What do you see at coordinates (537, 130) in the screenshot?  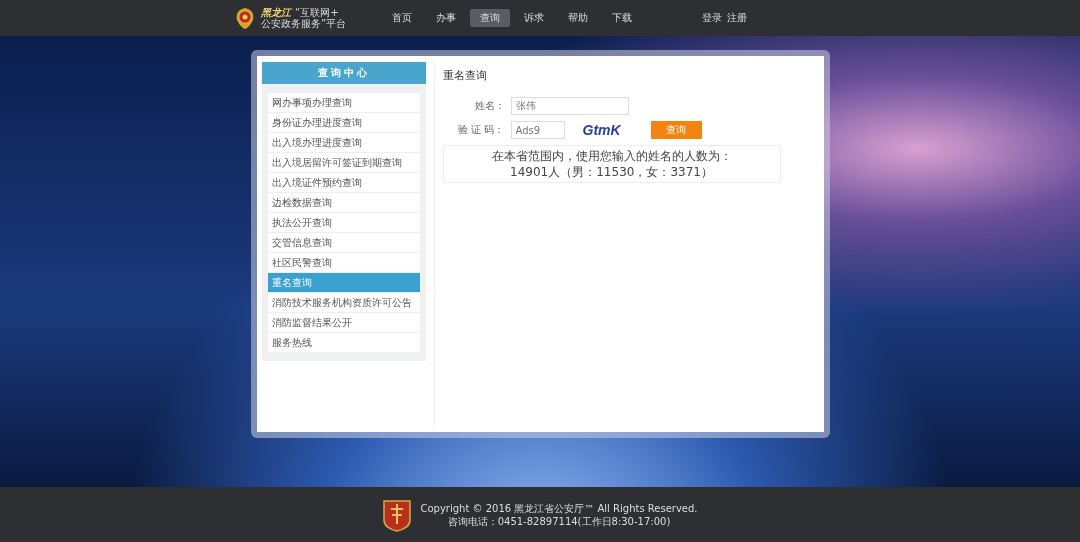 I see `captcha-input: Ads9` at bounding box center [537, 130].